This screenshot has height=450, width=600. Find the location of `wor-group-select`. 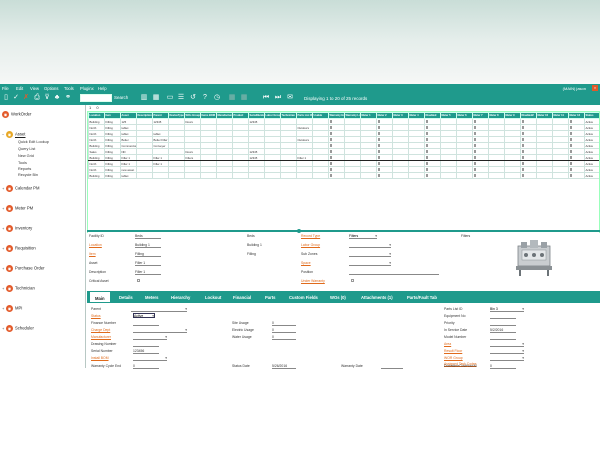

wor-group-select is located at coordinates (507, 358).